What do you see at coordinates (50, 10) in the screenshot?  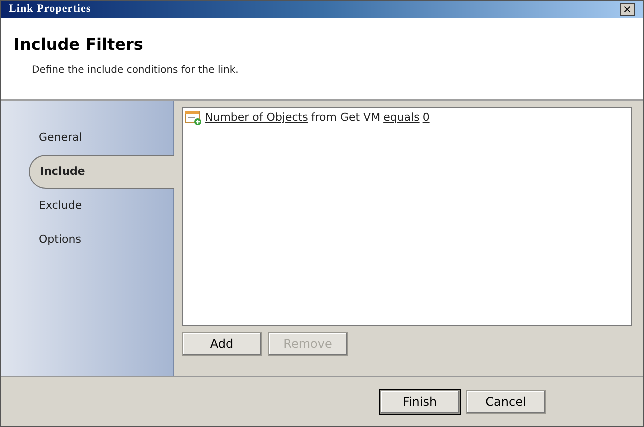 I see `window-title: Link Properties` at bounding box center [50, 10].